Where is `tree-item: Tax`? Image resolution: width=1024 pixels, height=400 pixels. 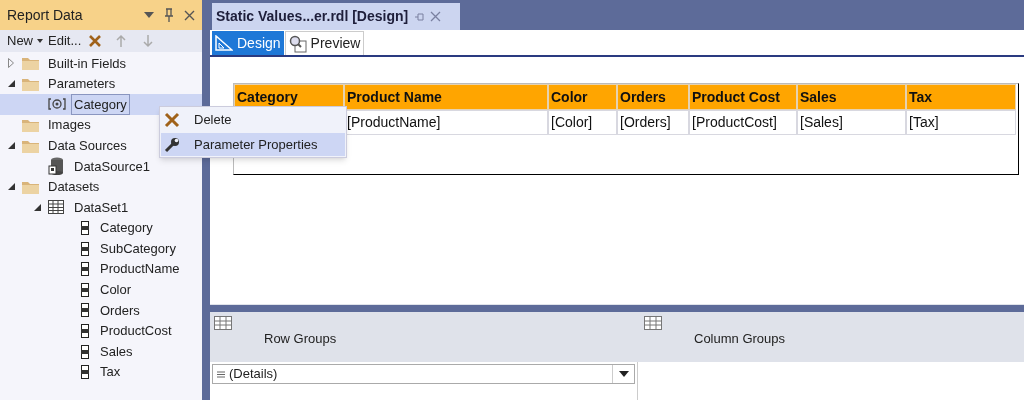
tree-item: Tax is located at coordinates (110, 372).